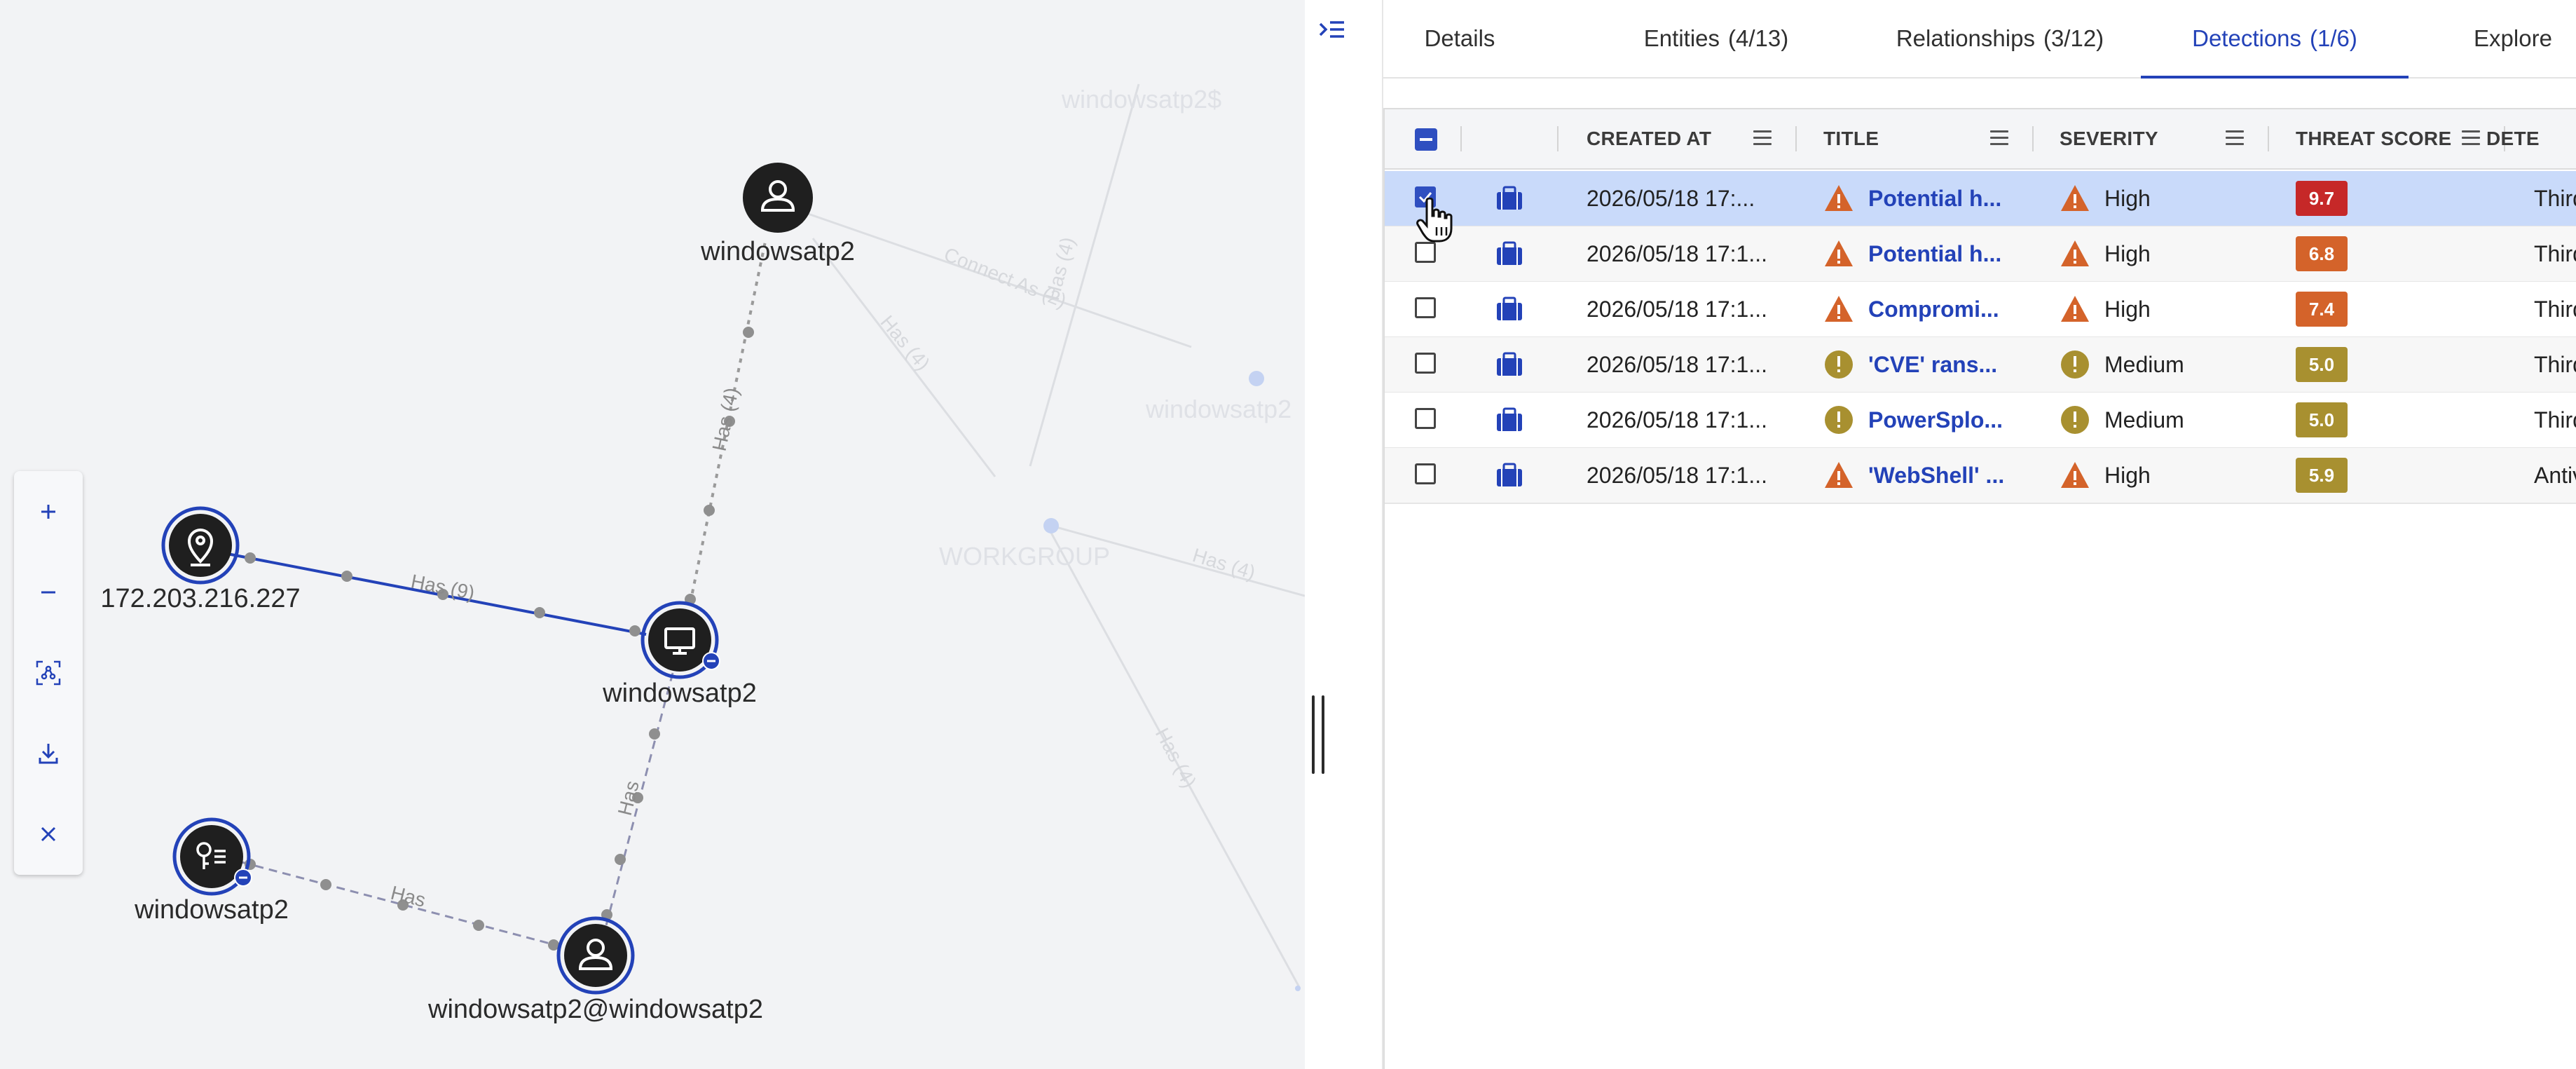 This screenshot has height=1069, width=2576. What do you see at coordinates (1426, 139) in the screenshot?
I see `select-all-checkbox` at bounding box center [1426, 139].